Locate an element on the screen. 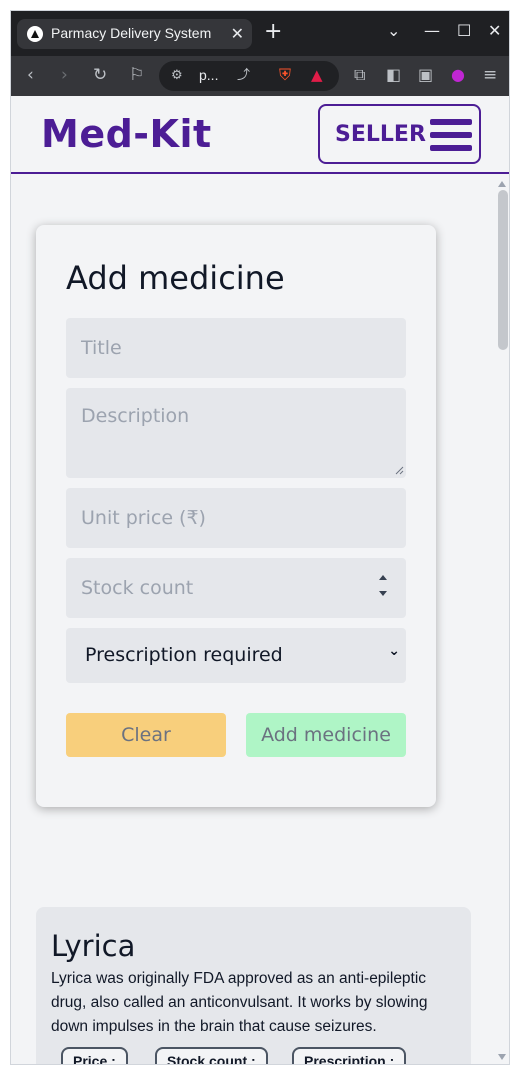 Image resolution: width=520 pixels, height=1073 pixels. stock-stepper is located at coordinates (383, 587).